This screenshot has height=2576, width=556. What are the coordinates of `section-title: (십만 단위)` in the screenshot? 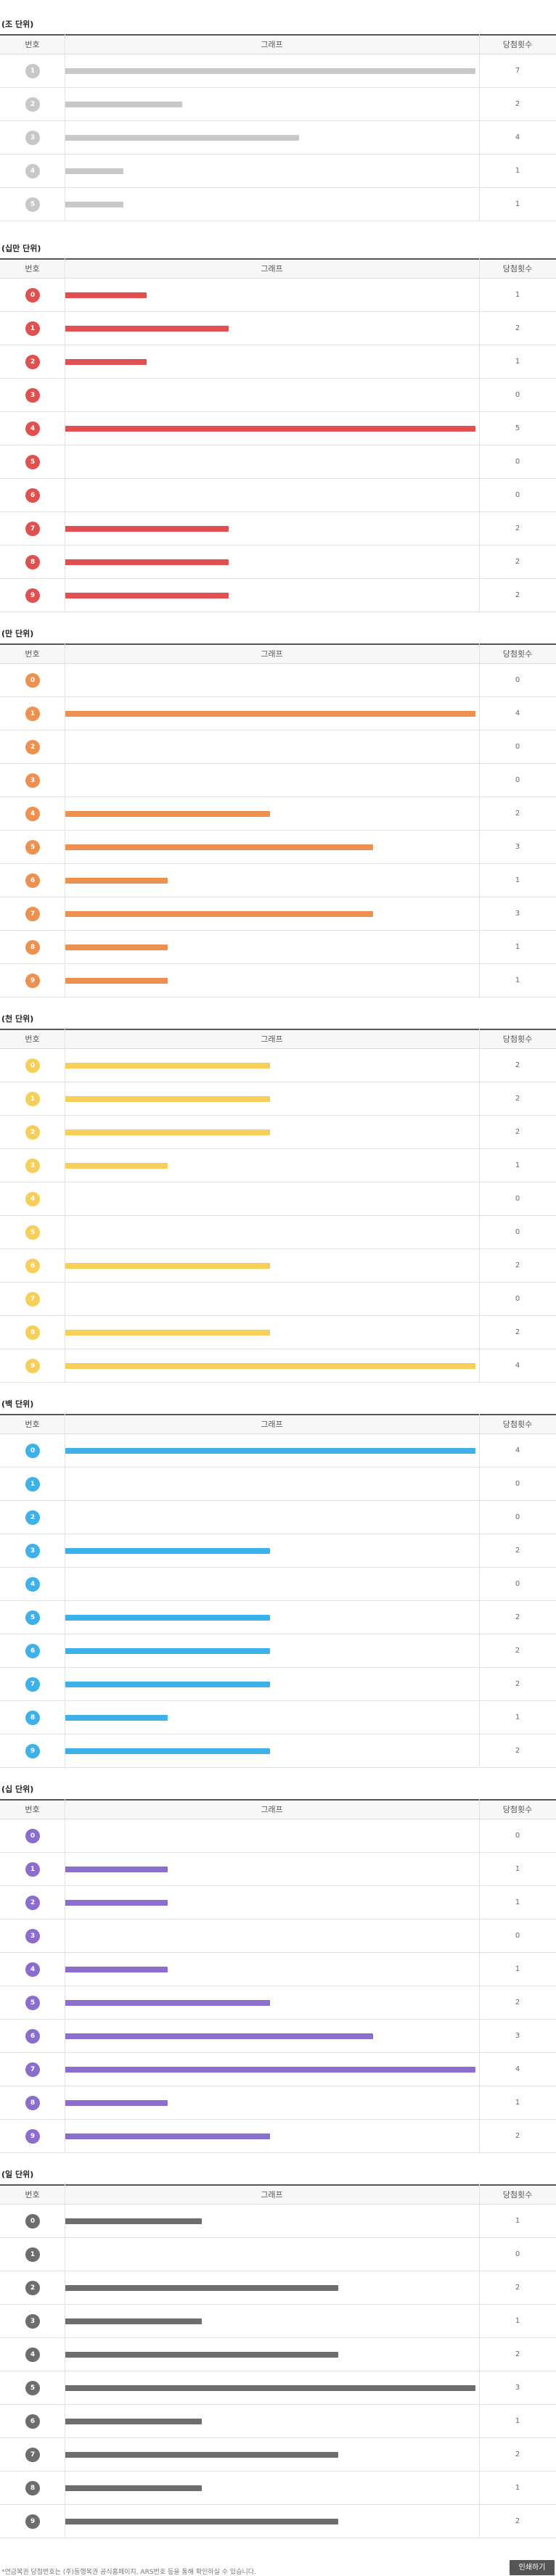 It's located at (21, 248).